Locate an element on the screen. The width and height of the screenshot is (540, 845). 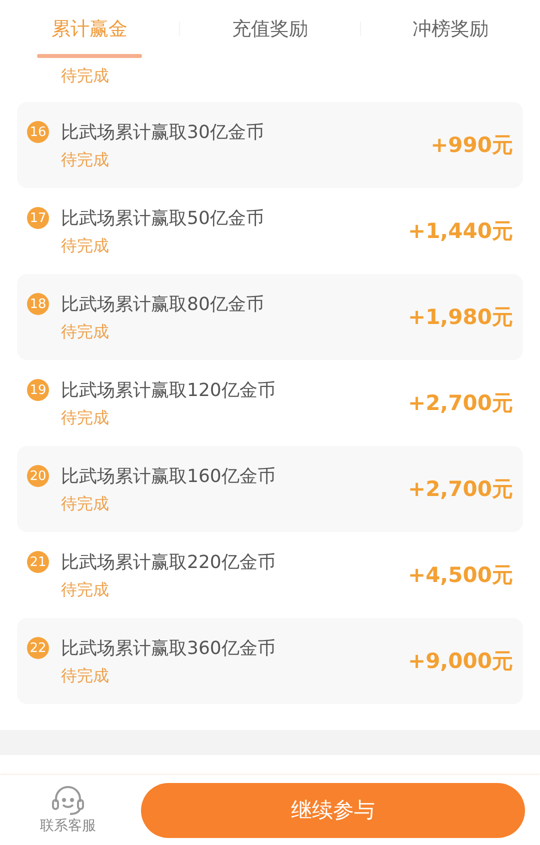
headset-icon is located at coordinates (68, 800).